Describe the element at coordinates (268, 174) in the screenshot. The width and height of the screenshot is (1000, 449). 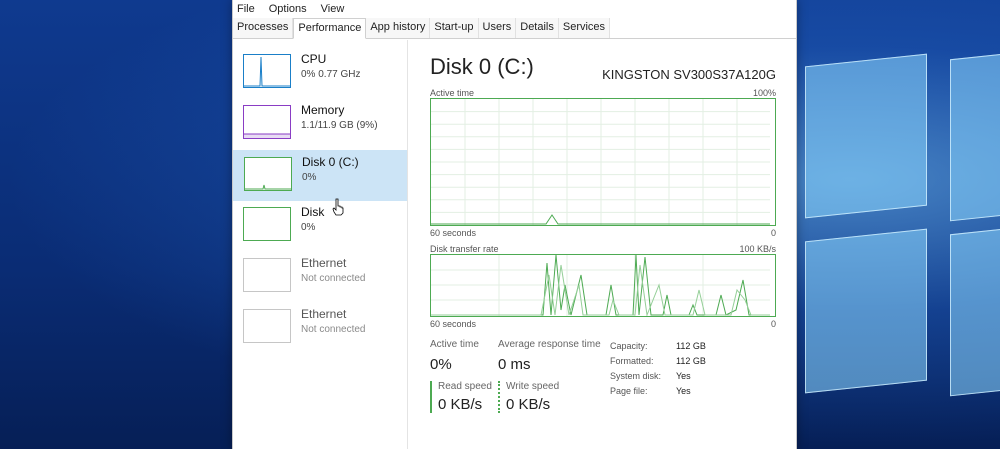
I see `disk0-mini-graph` at that location.